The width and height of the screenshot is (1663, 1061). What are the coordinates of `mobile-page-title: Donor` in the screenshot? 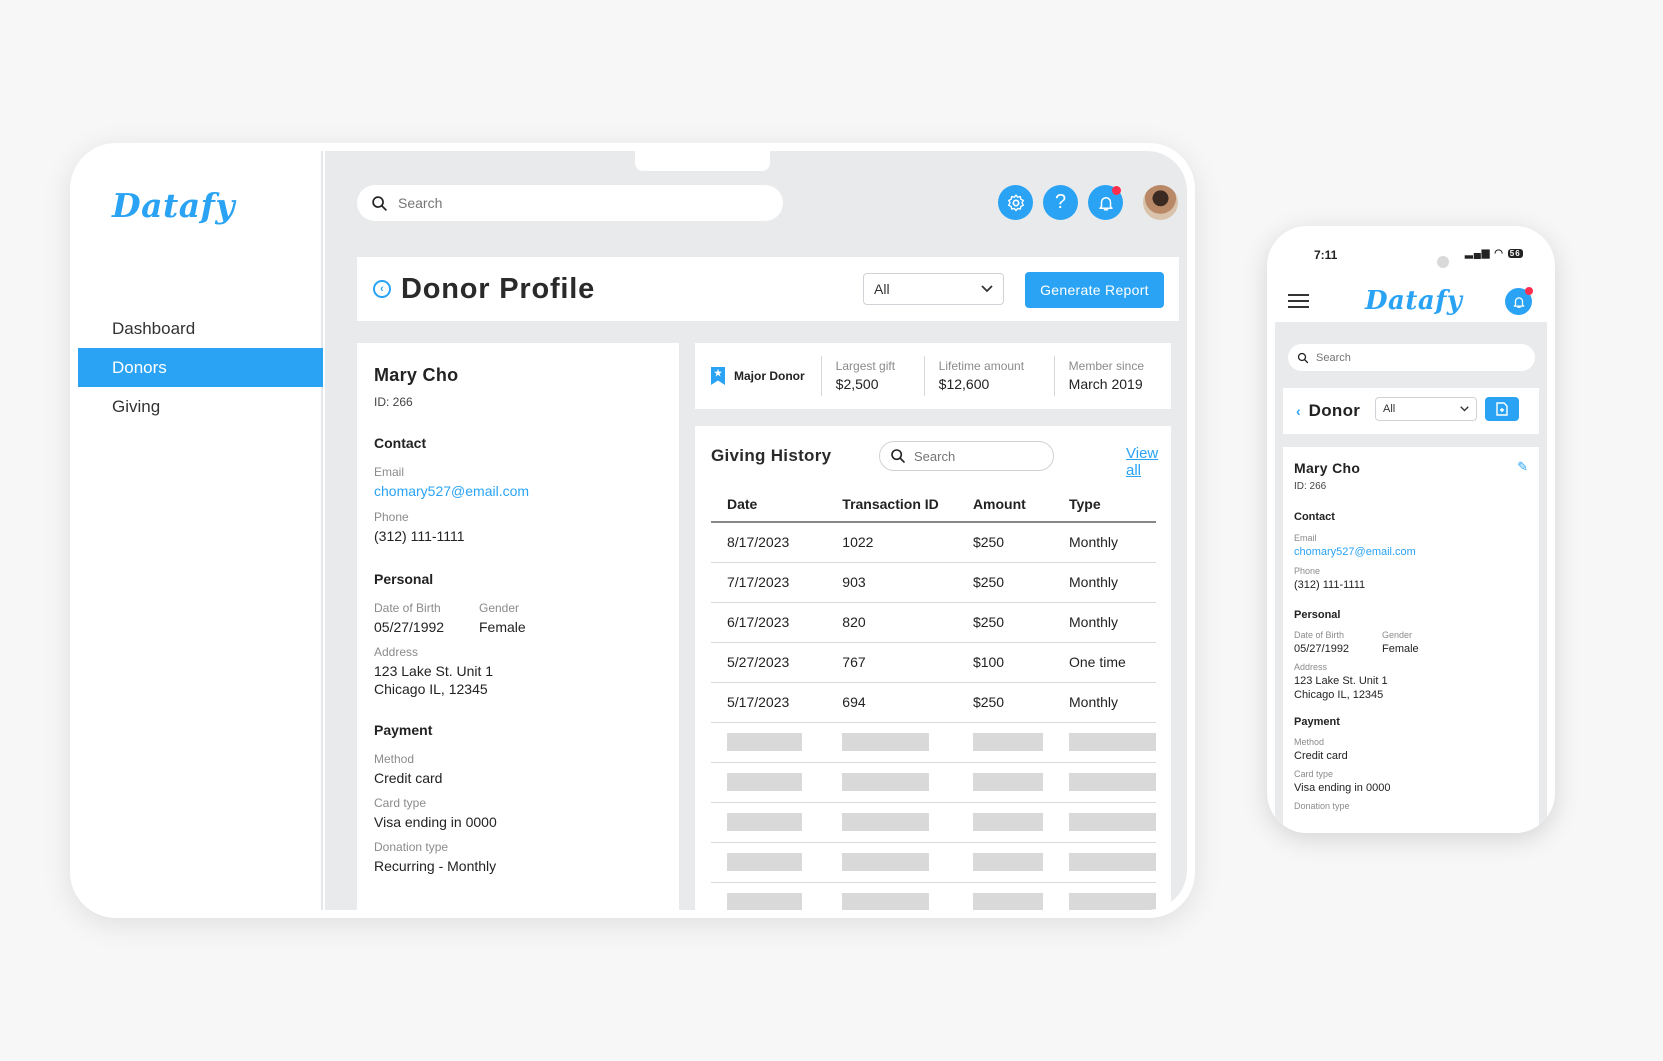 It's located at (1334, 410).